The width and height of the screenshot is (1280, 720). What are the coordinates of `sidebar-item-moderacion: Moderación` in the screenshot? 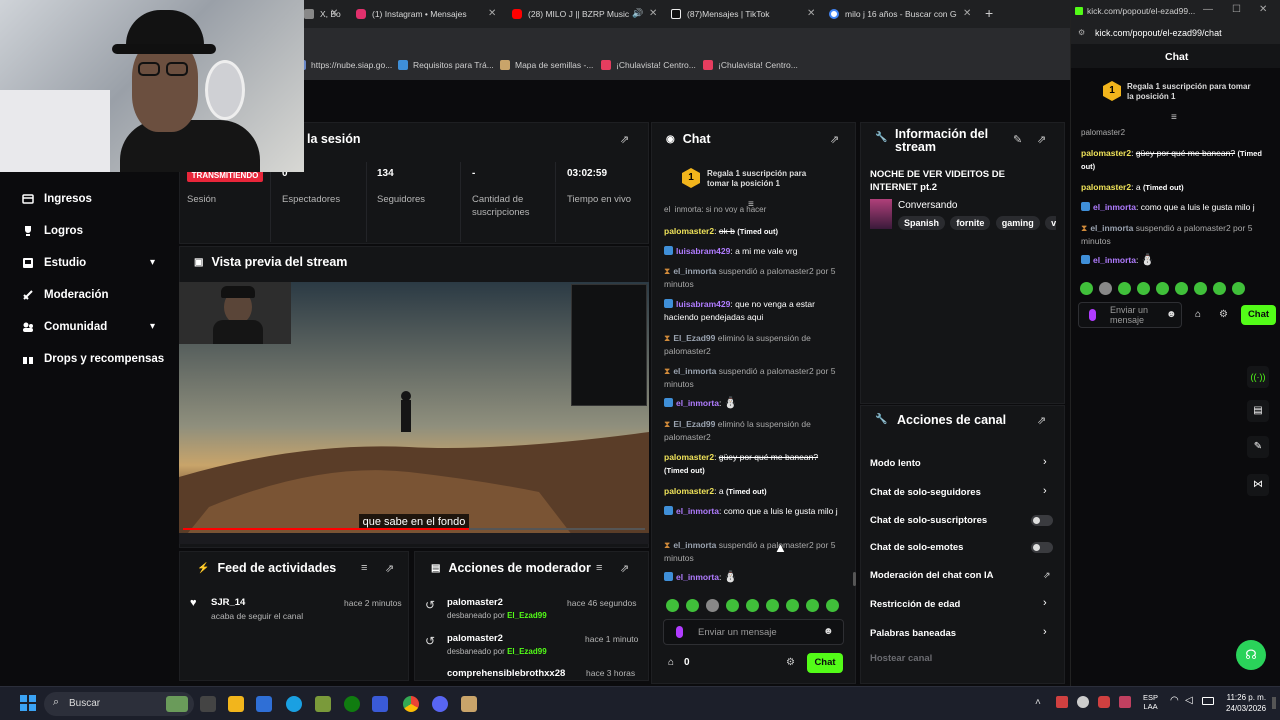 It's located at (65, 295).